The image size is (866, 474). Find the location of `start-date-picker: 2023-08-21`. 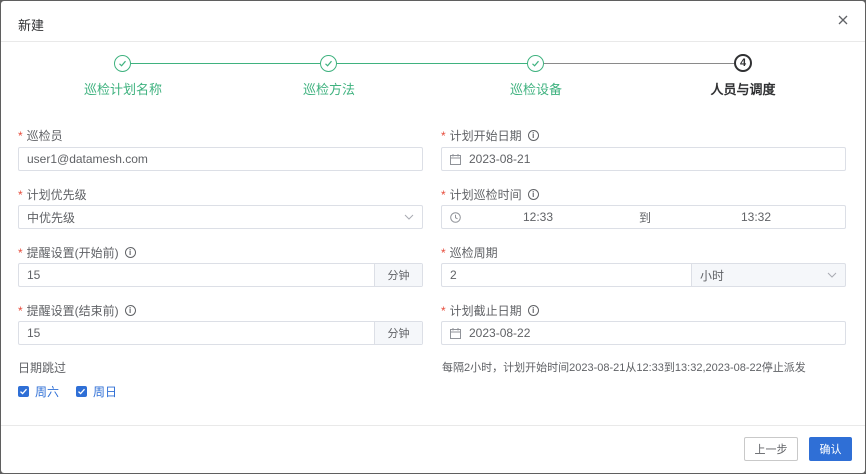

start-date-picker: 2023-08-21 is located at coordinates (643, 159).